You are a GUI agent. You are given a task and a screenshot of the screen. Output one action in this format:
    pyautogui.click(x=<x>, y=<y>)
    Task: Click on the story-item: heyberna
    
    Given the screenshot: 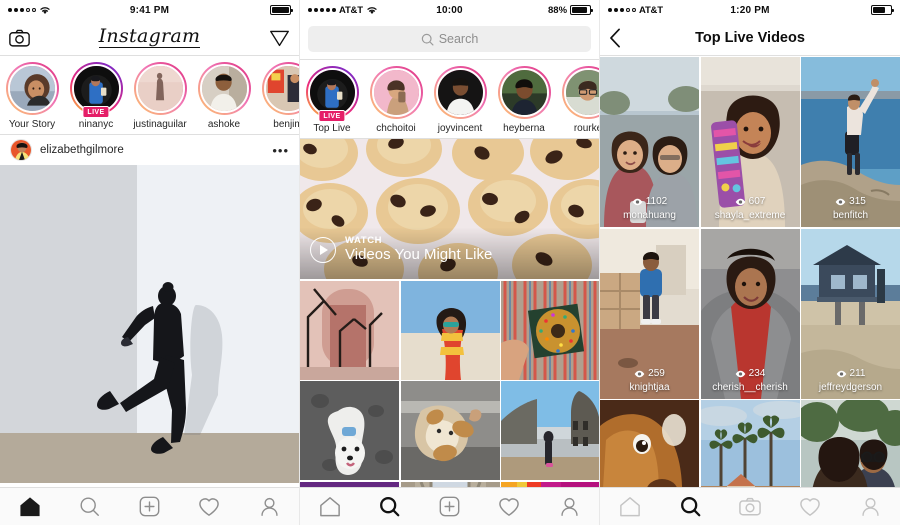 What is the action you would take?
    pyautogui.click(x=524, y=100)
    